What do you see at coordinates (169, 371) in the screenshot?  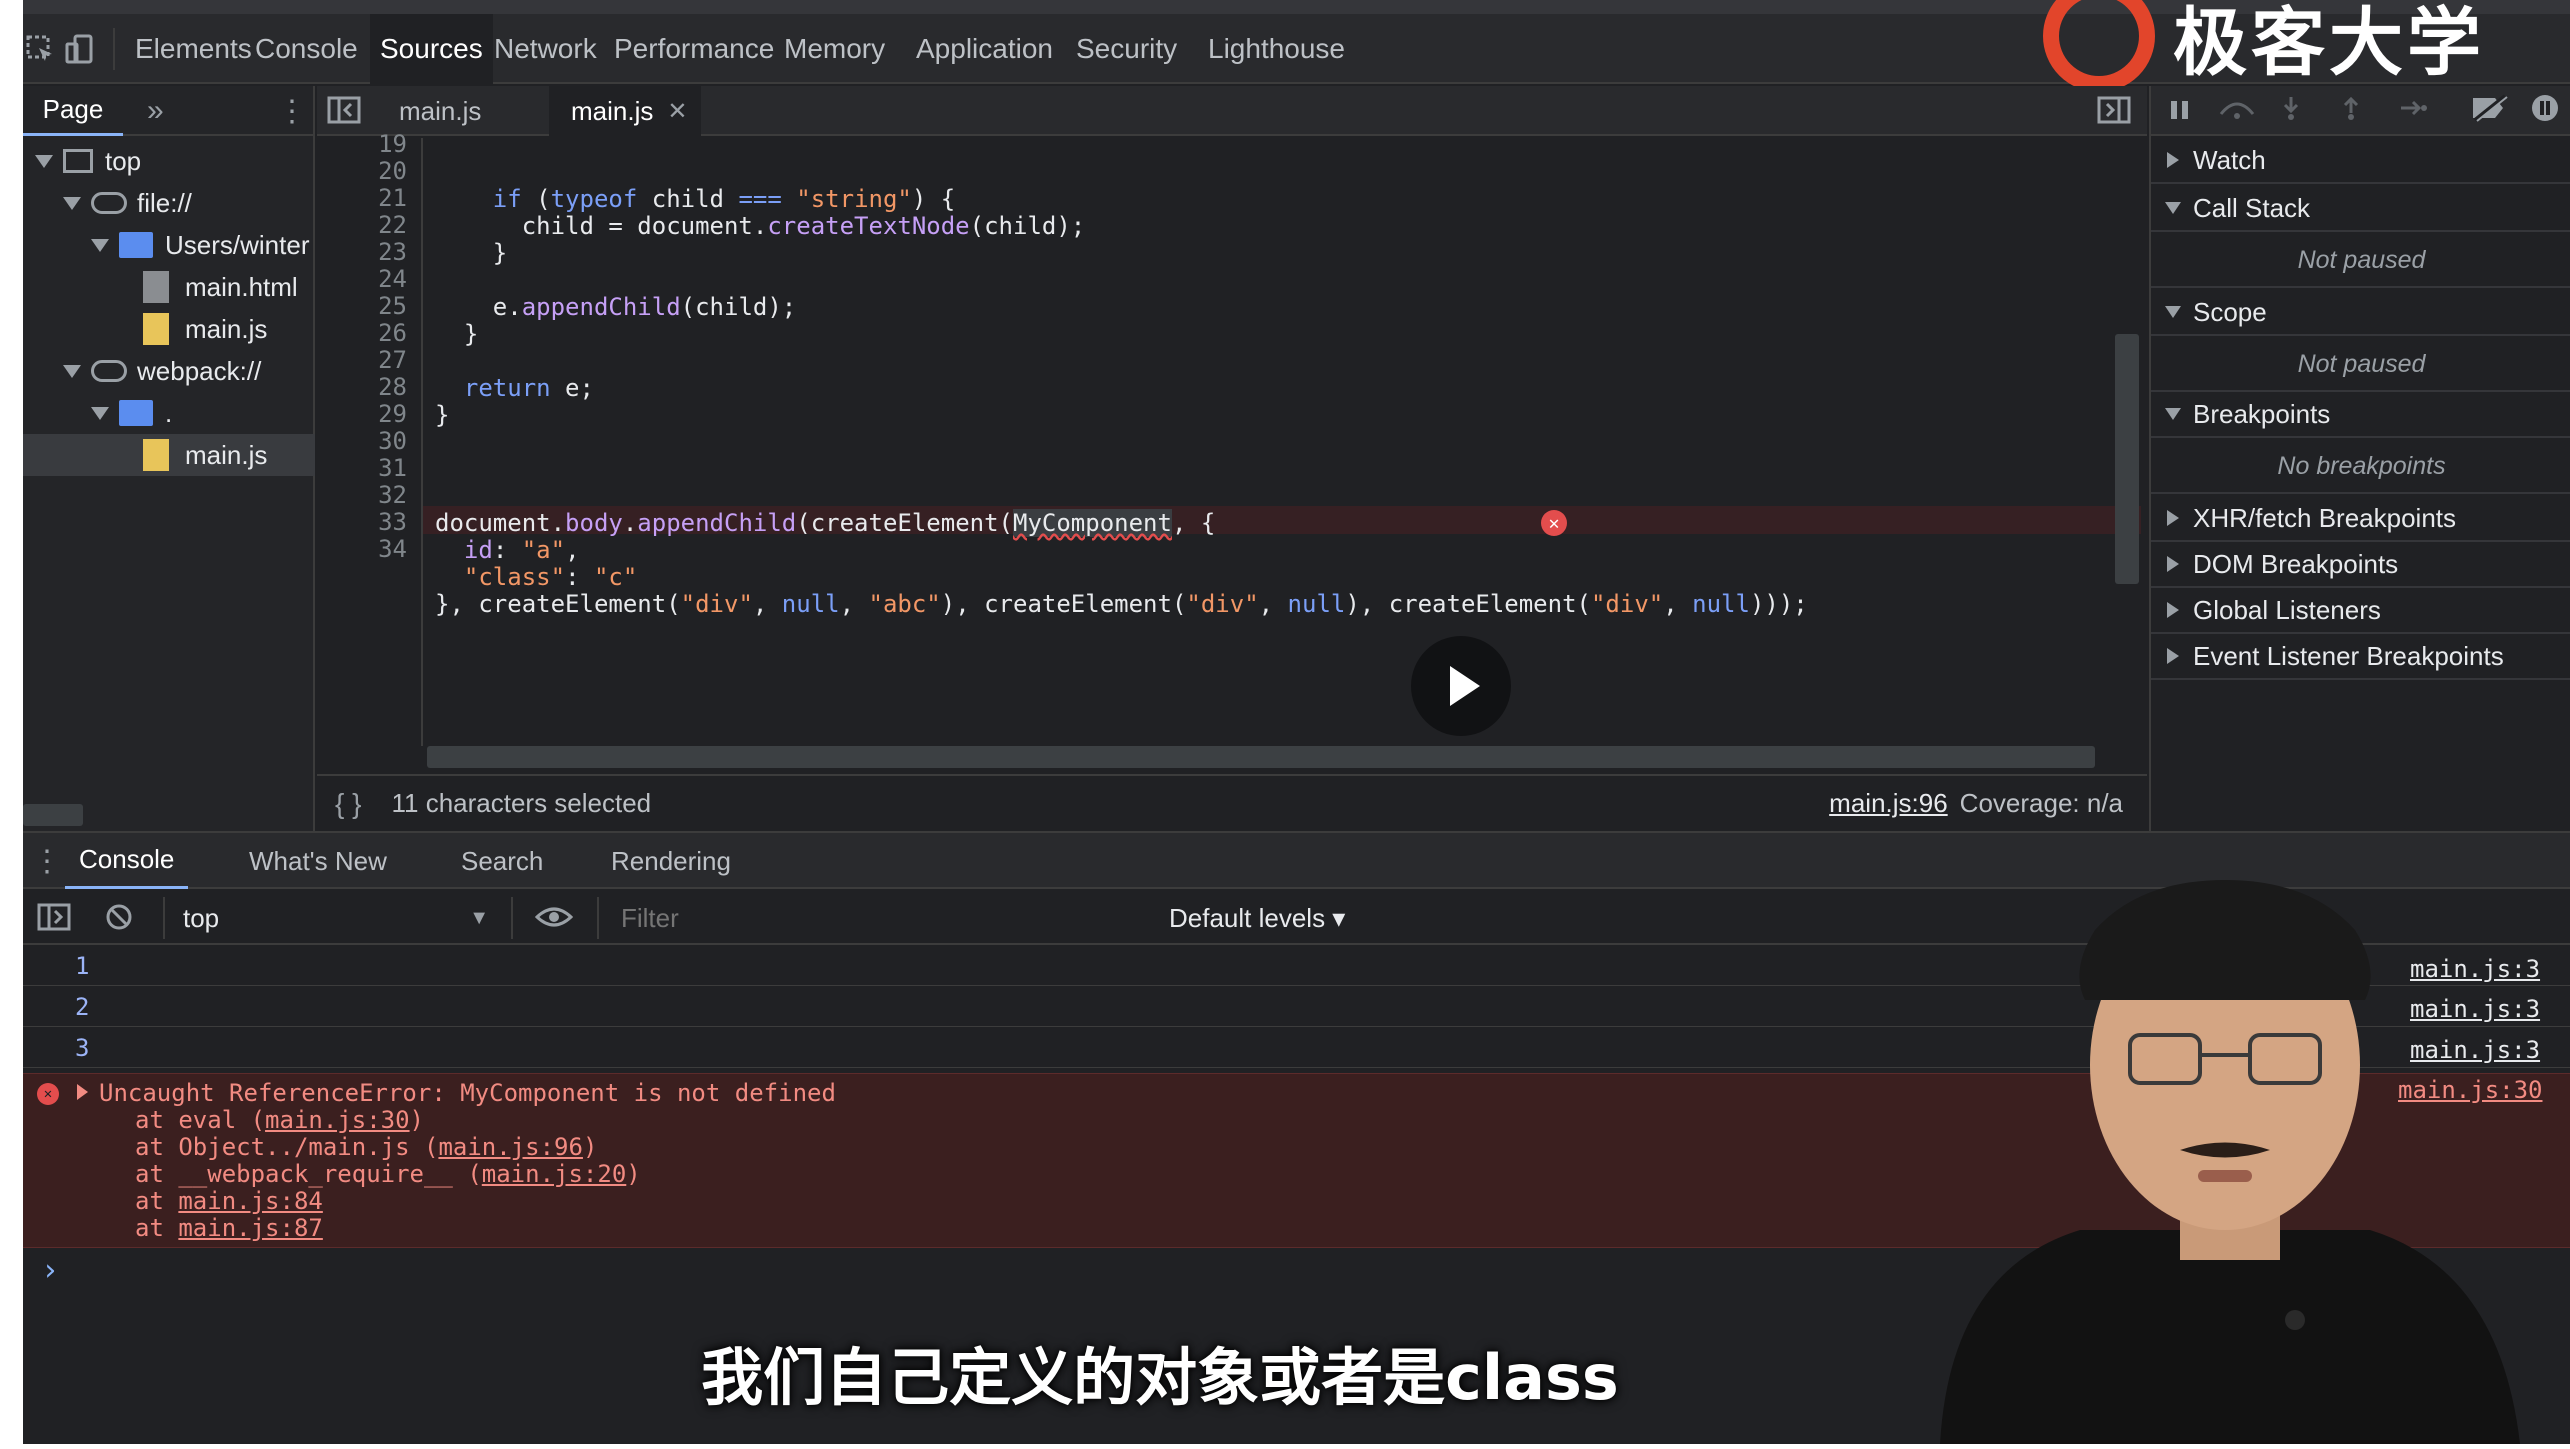 I see `tree-item-webpack: webpack://` at bounding box center [169, 371].